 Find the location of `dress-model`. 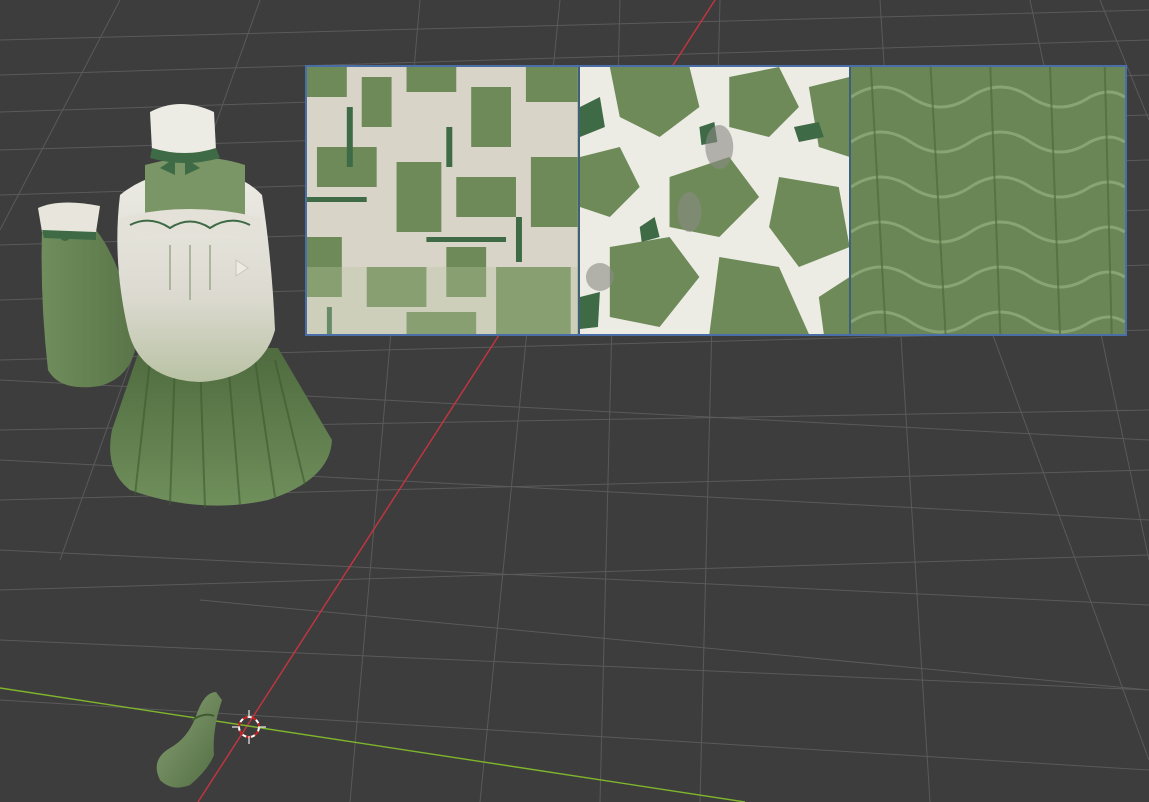

dress-model is located at coordinates (221, 306).